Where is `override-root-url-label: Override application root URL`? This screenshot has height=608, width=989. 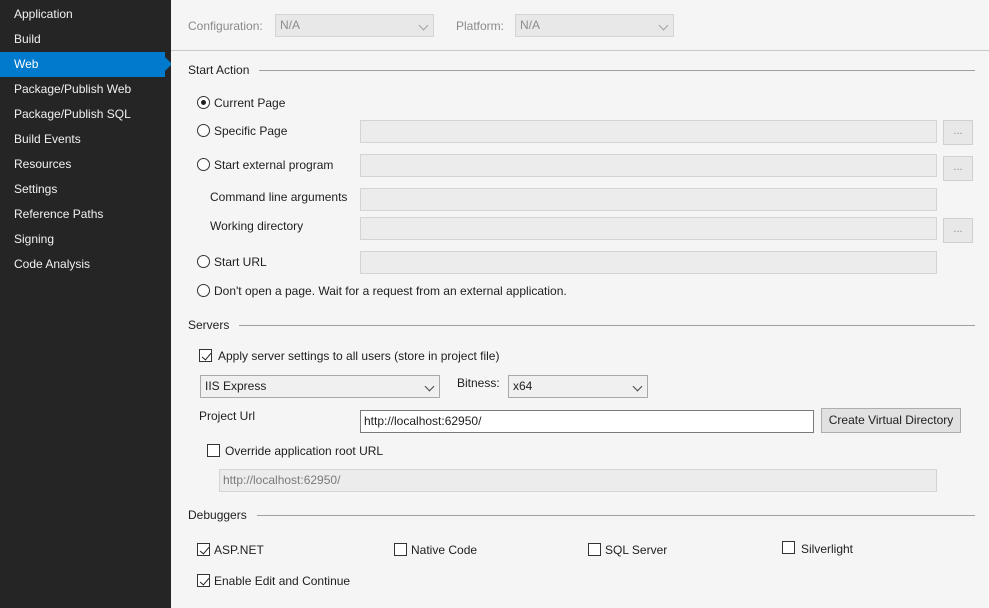 override-root-url-label: Override application root URL is located at coordinates (304, 451).